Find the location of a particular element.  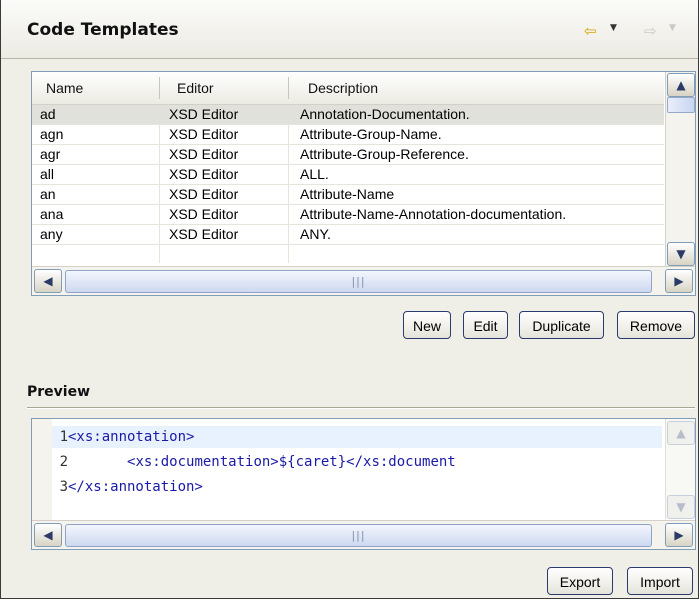

cell-description: Attribute-Name is located at coordinates (347, 194).